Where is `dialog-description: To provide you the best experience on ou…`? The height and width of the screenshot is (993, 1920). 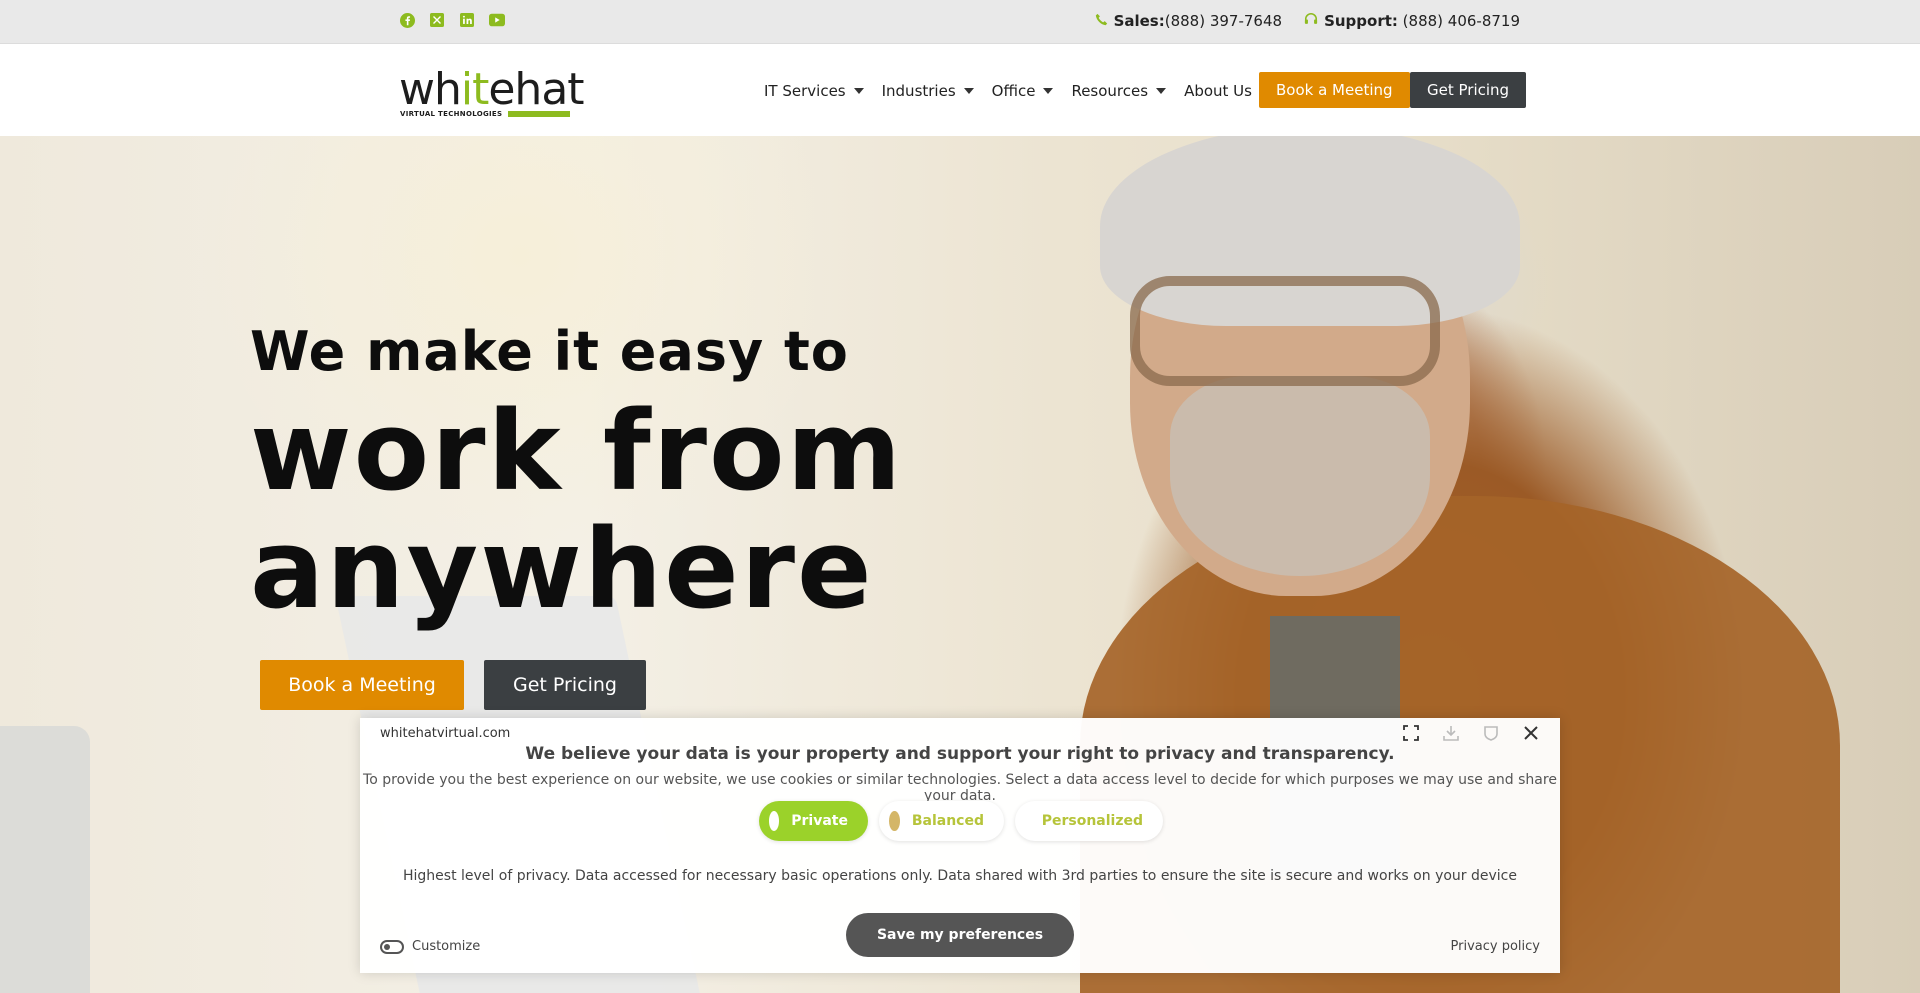 dialog-description: To provide you the best experience on ou… is located at coordinates (960, 788).